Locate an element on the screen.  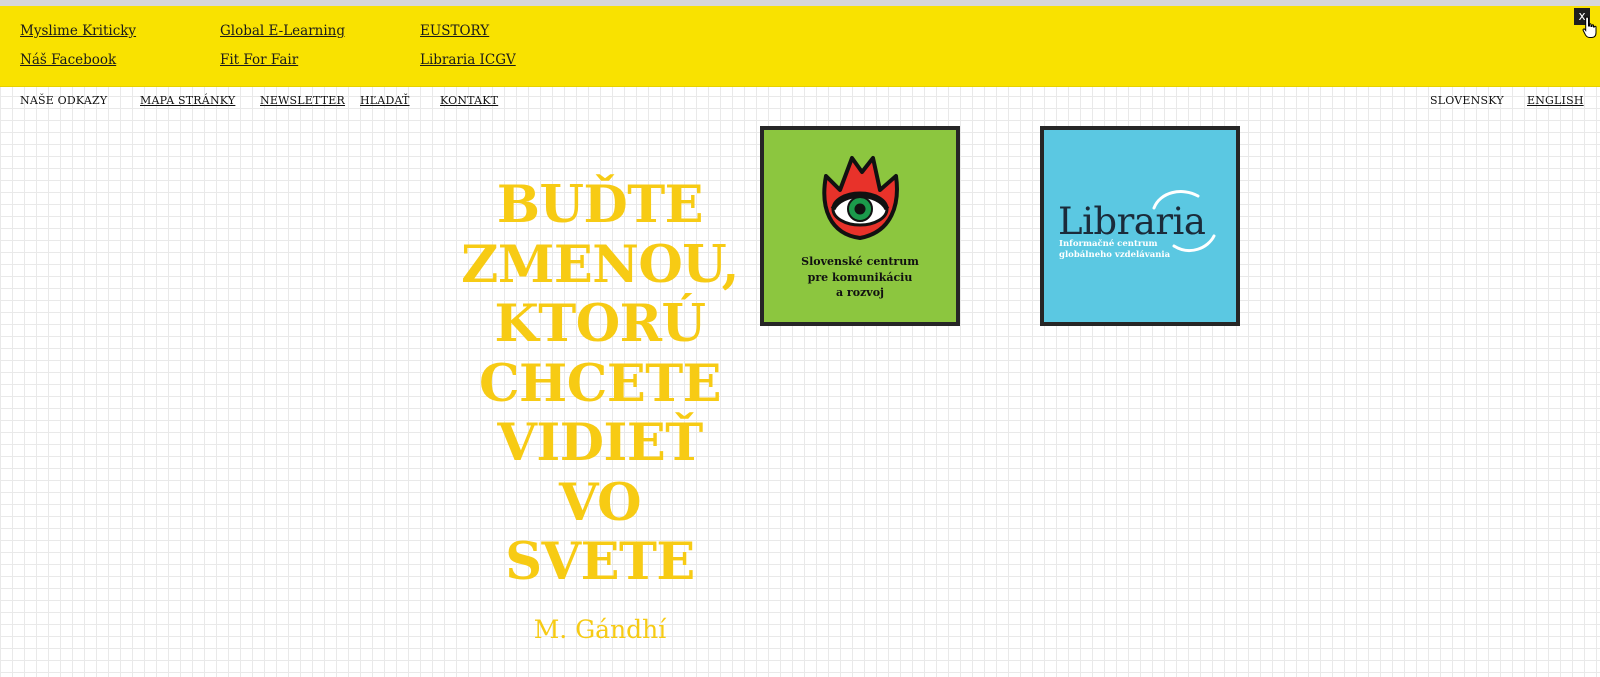
link-global-e-learning: Global E-Learning is located at coordinates (282, 31).